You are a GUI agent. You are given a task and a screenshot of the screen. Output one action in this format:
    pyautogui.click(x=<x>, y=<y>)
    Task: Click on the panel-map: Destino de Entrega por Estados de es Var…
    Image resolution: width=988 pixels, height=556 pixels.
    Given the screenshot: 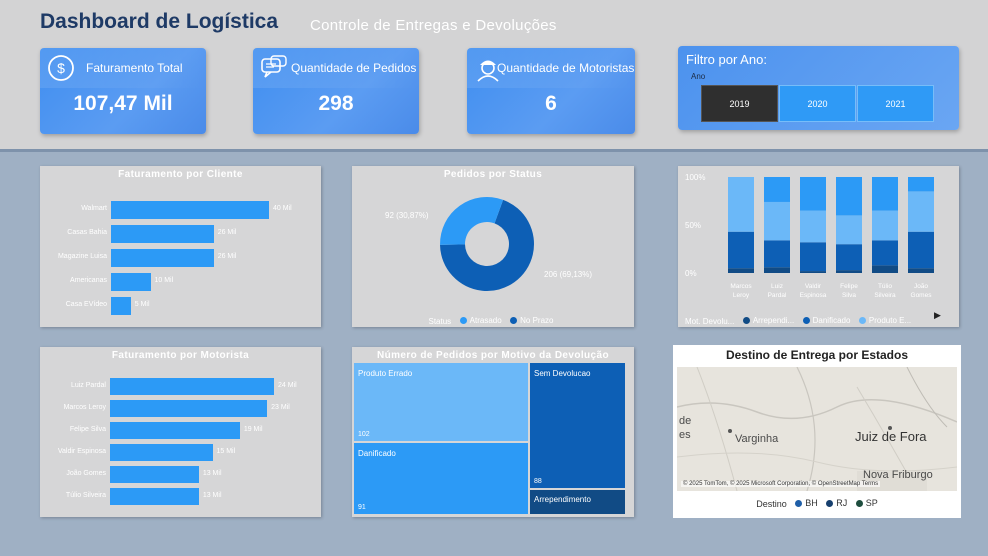 What is the action you would take?
    pyautogui.click(x=817, y=431)
    